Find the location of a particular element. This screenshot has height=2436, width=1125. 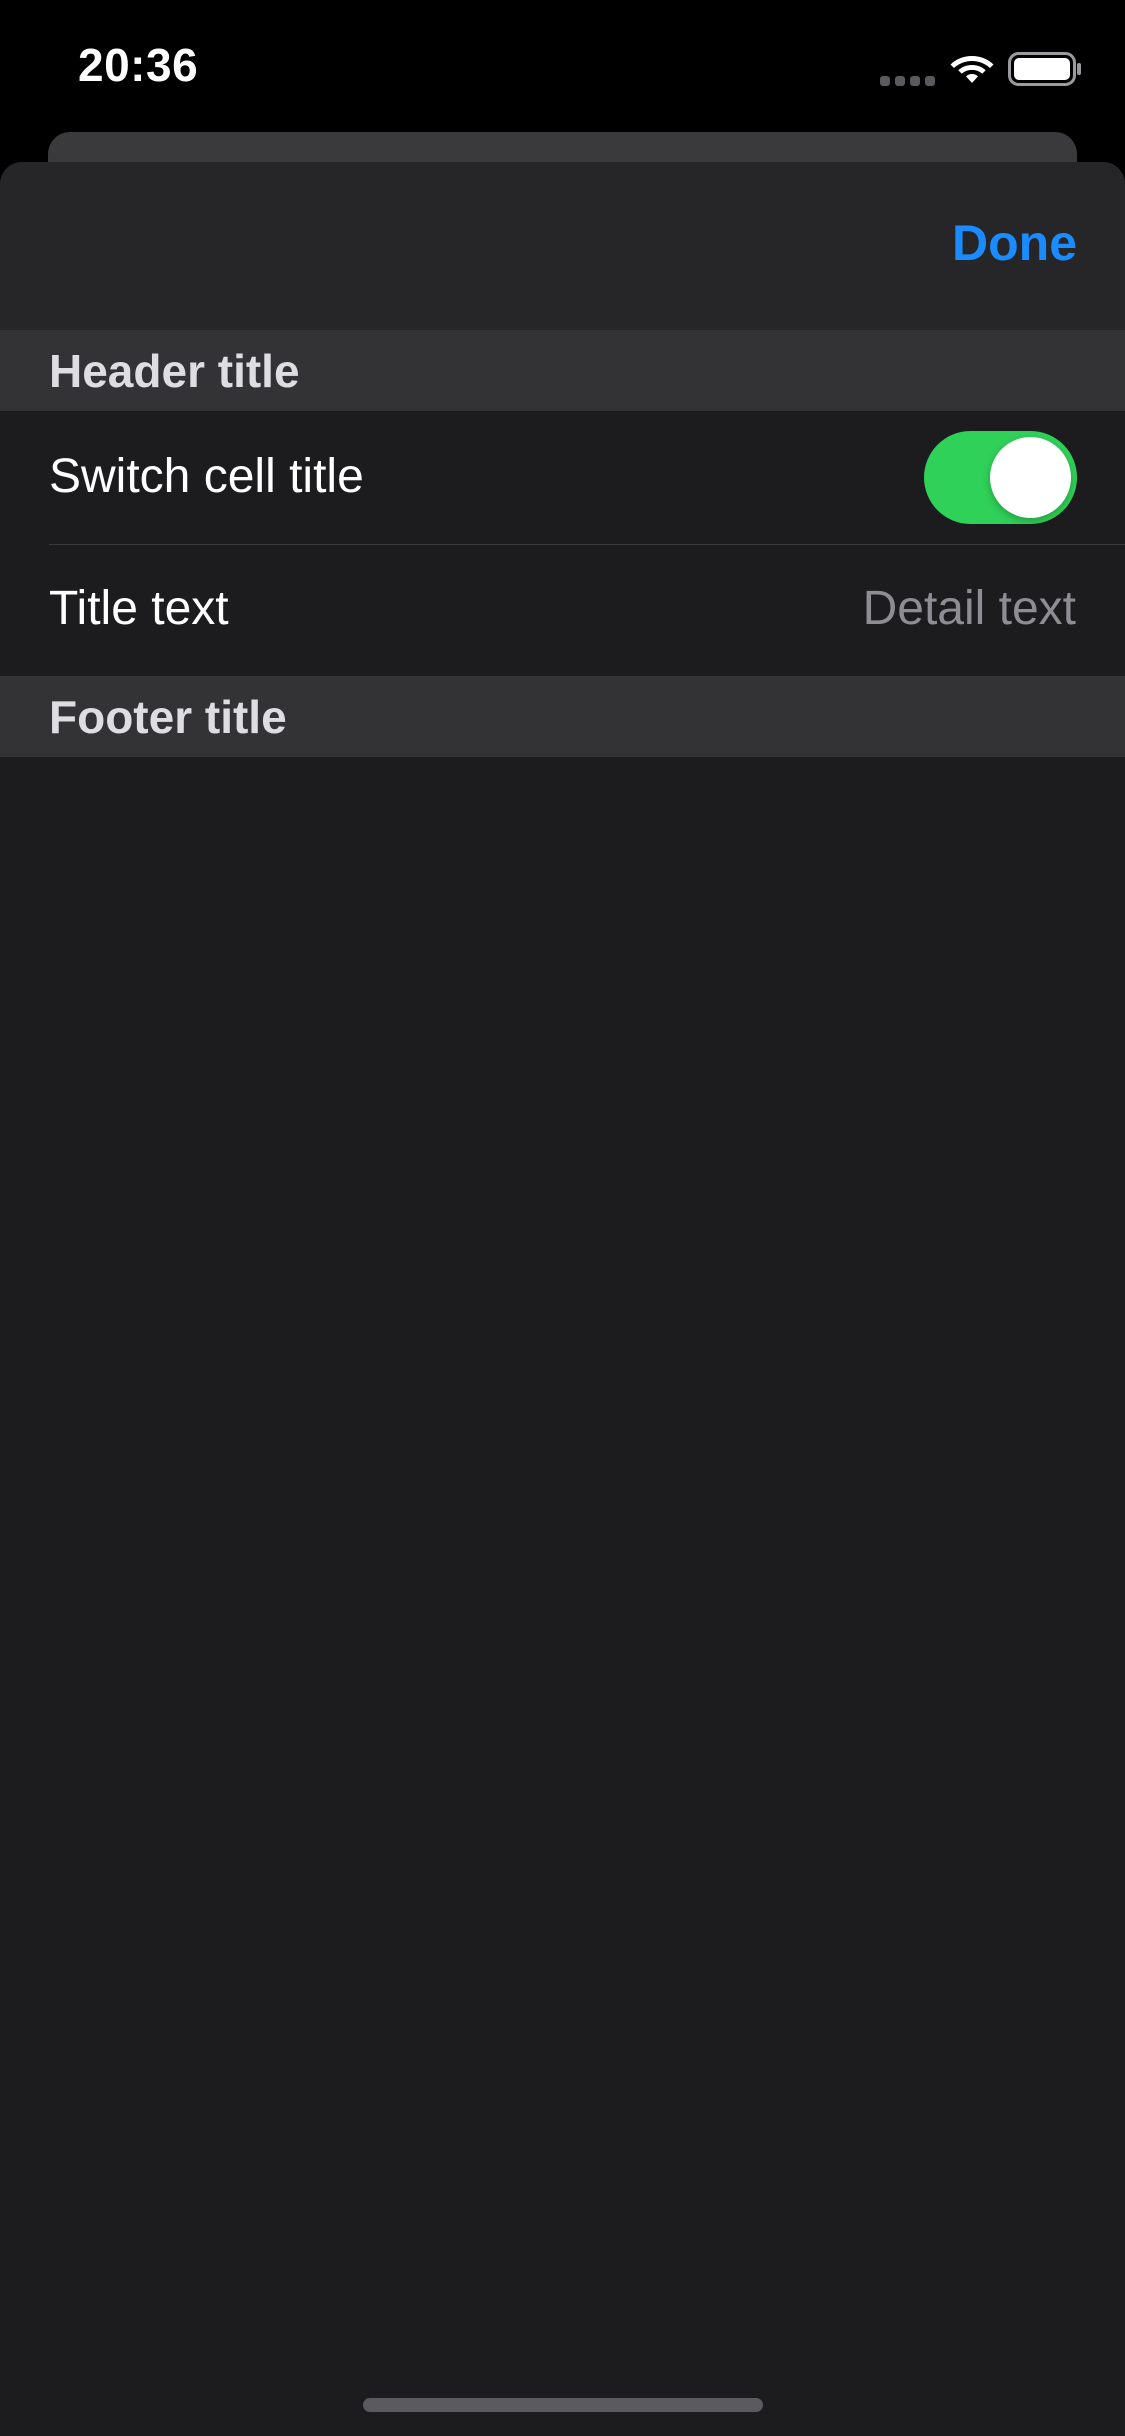

detail-cell: Title text Detail text is located at coordinates (562, 611).